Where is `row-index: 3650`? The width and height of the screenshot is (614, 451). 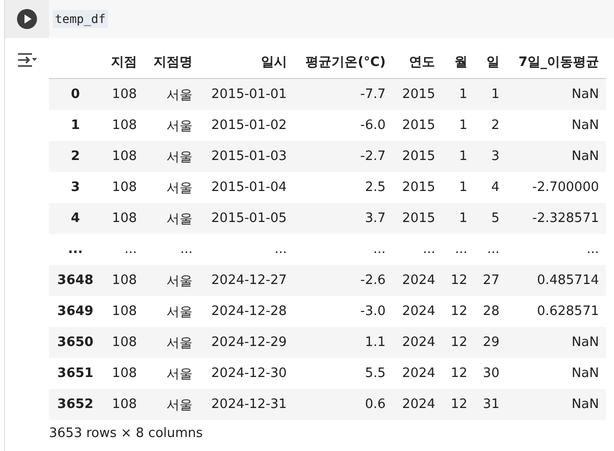
row-index: 3650 is located at coordinates (75, 342).